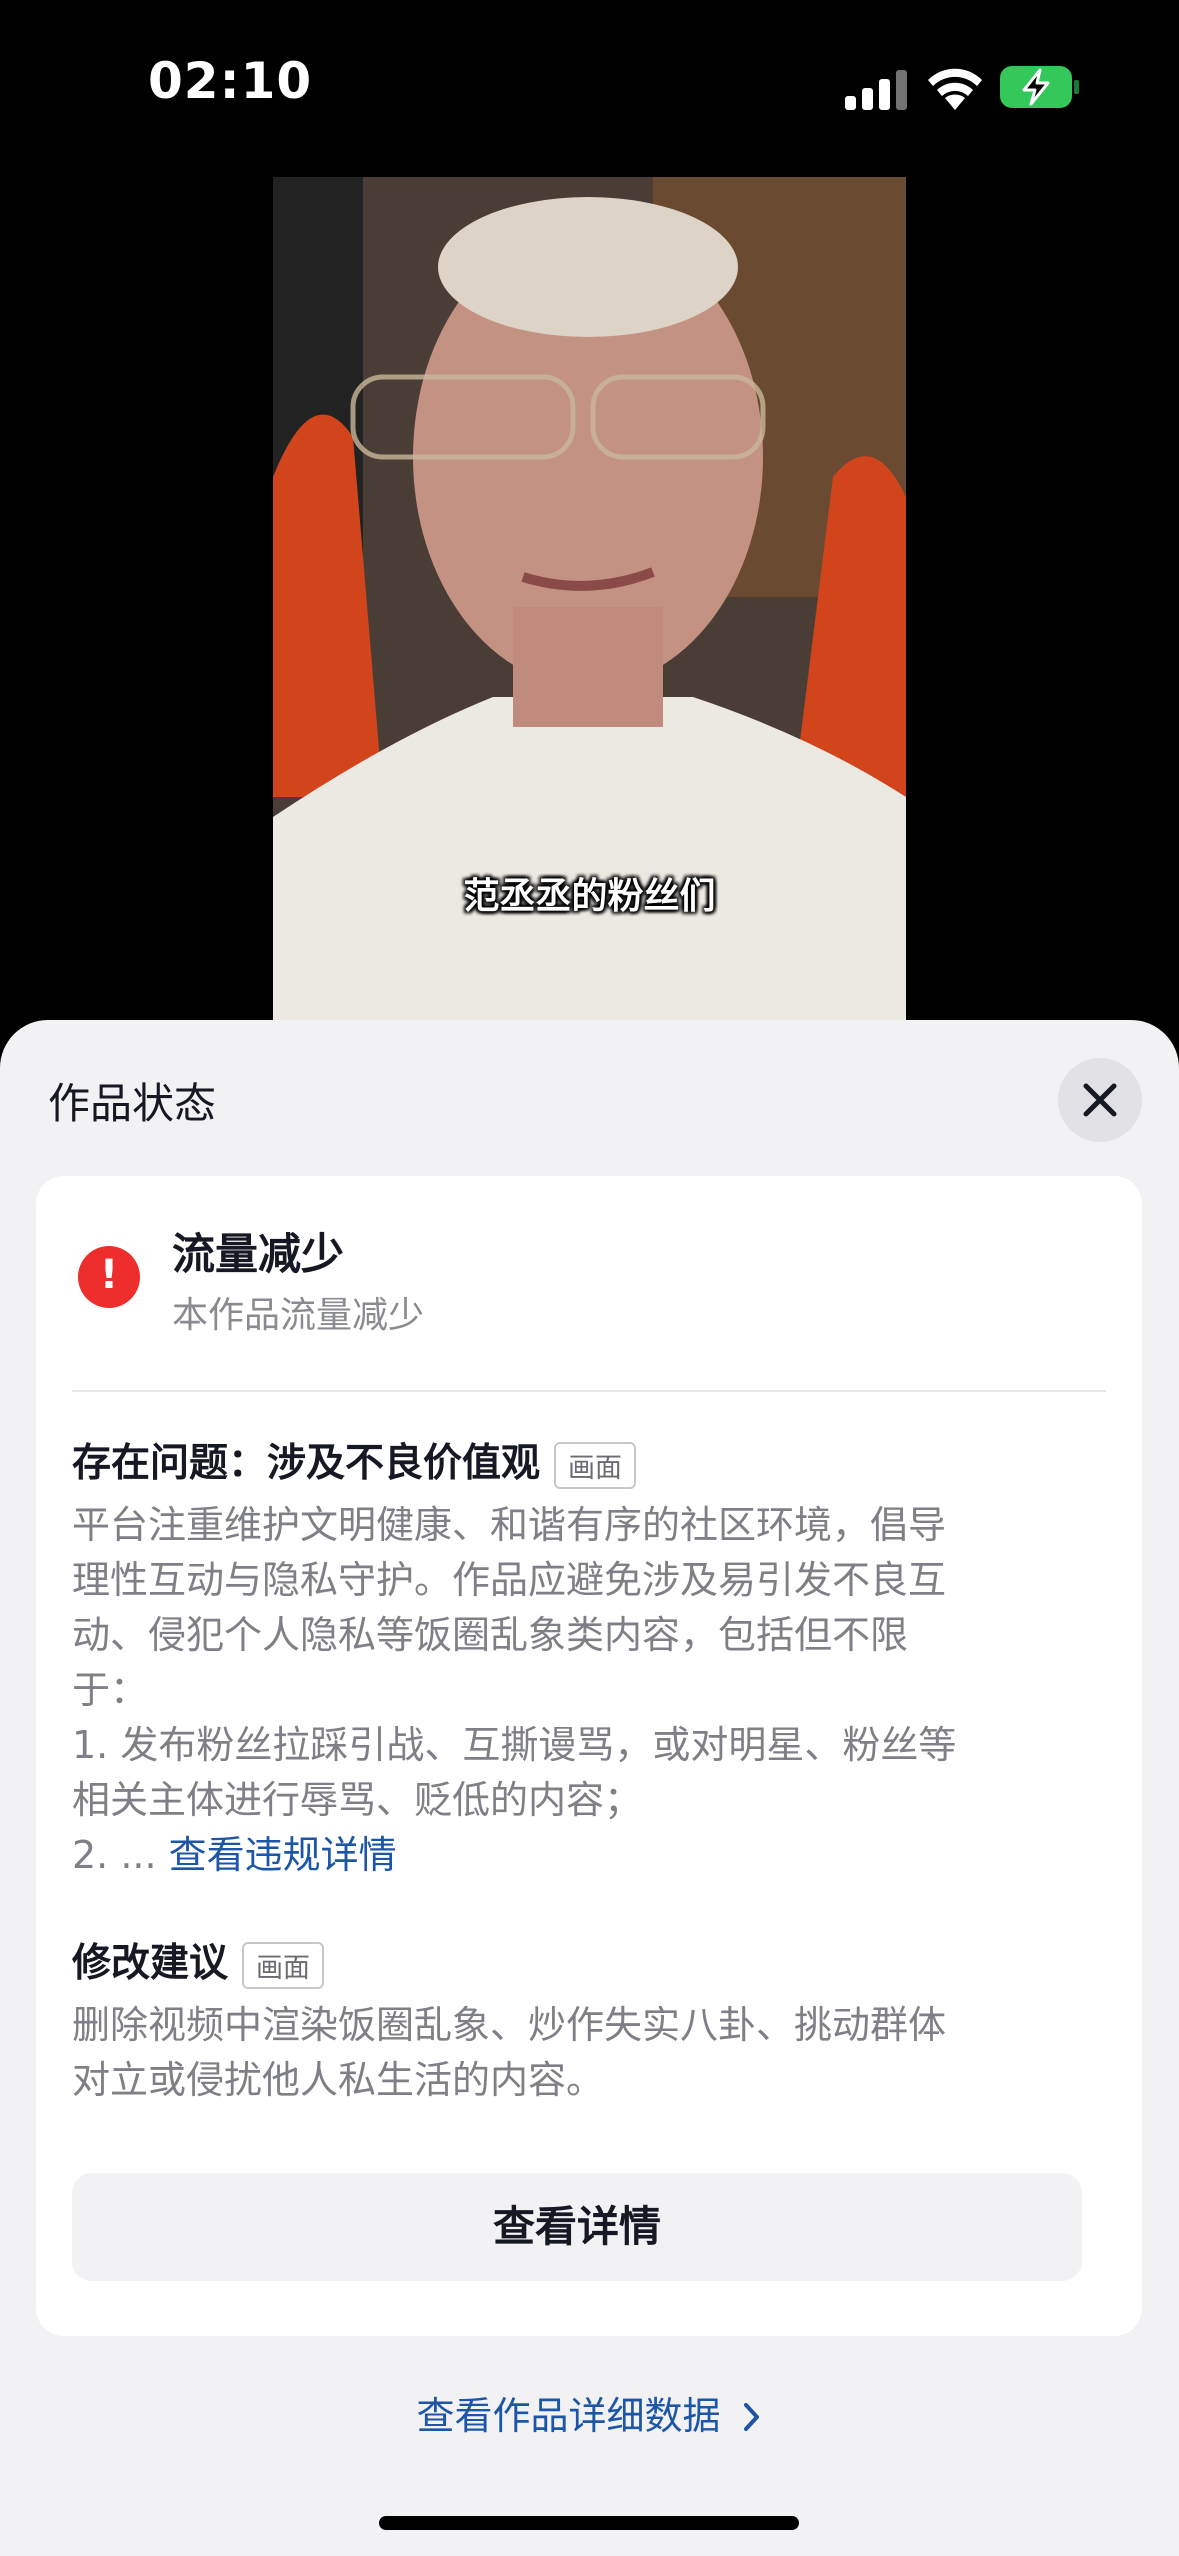  Describe the element at coordinates (490, 1635) in the screenshot. I see `issue-line: 动、侵犯个人隐私等饭圈乱象类内容，包括但不限` at that location.